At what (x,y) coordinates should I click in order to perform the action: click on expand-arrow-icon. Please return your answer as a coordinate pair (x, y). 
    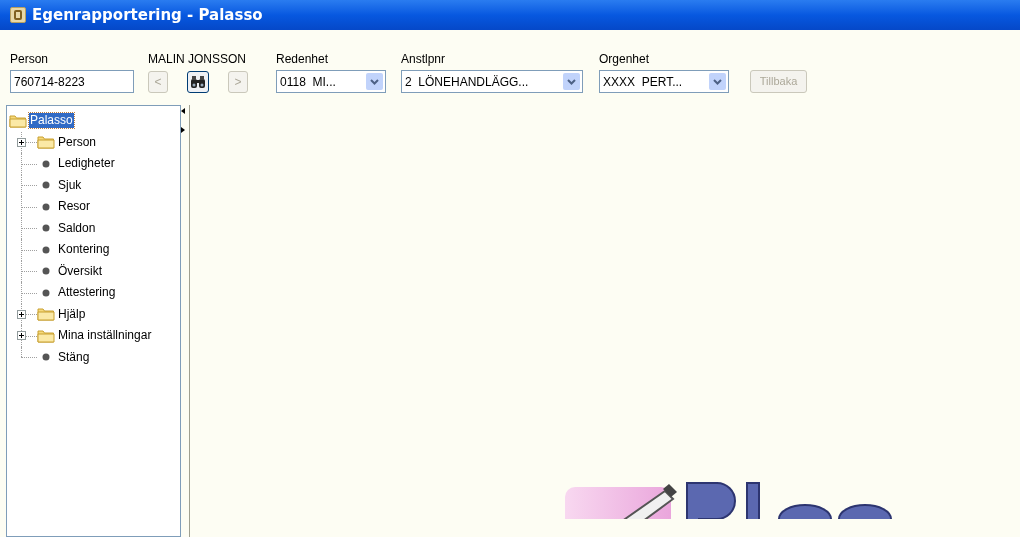
    Looking at the image, I should click on (183, 130).